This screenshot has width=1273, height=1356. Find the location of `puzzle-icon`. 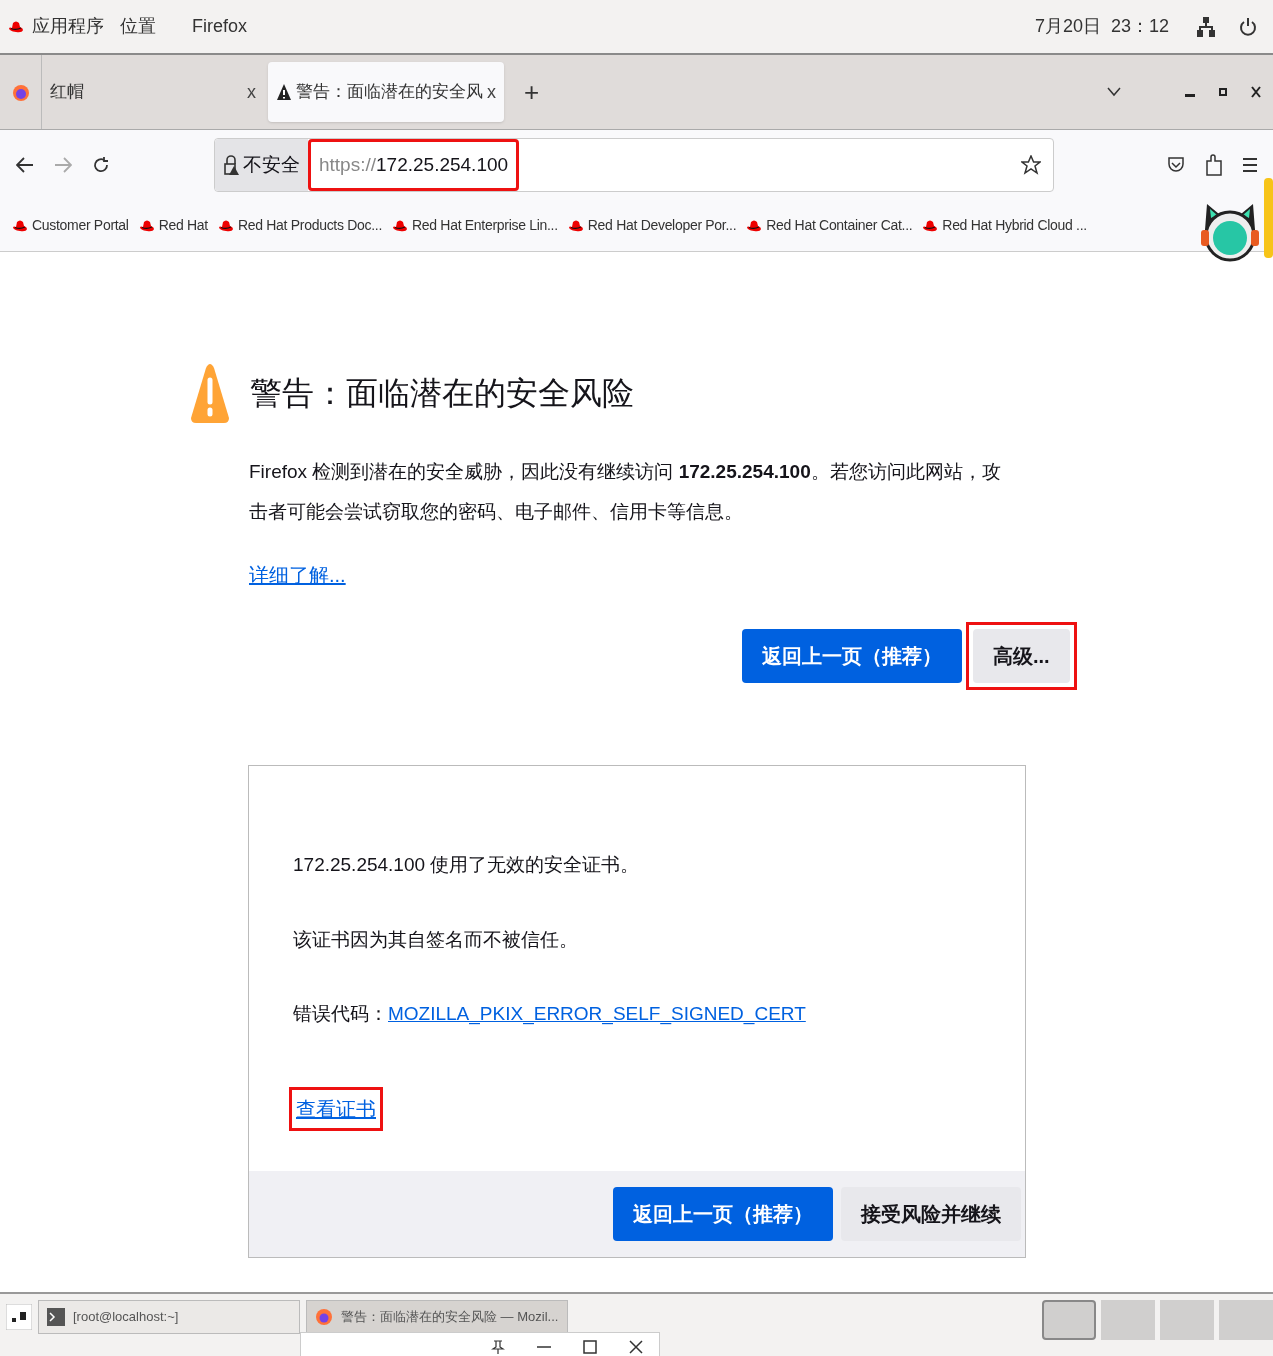

puzzle-icon is located at coordinates (1214, 165).